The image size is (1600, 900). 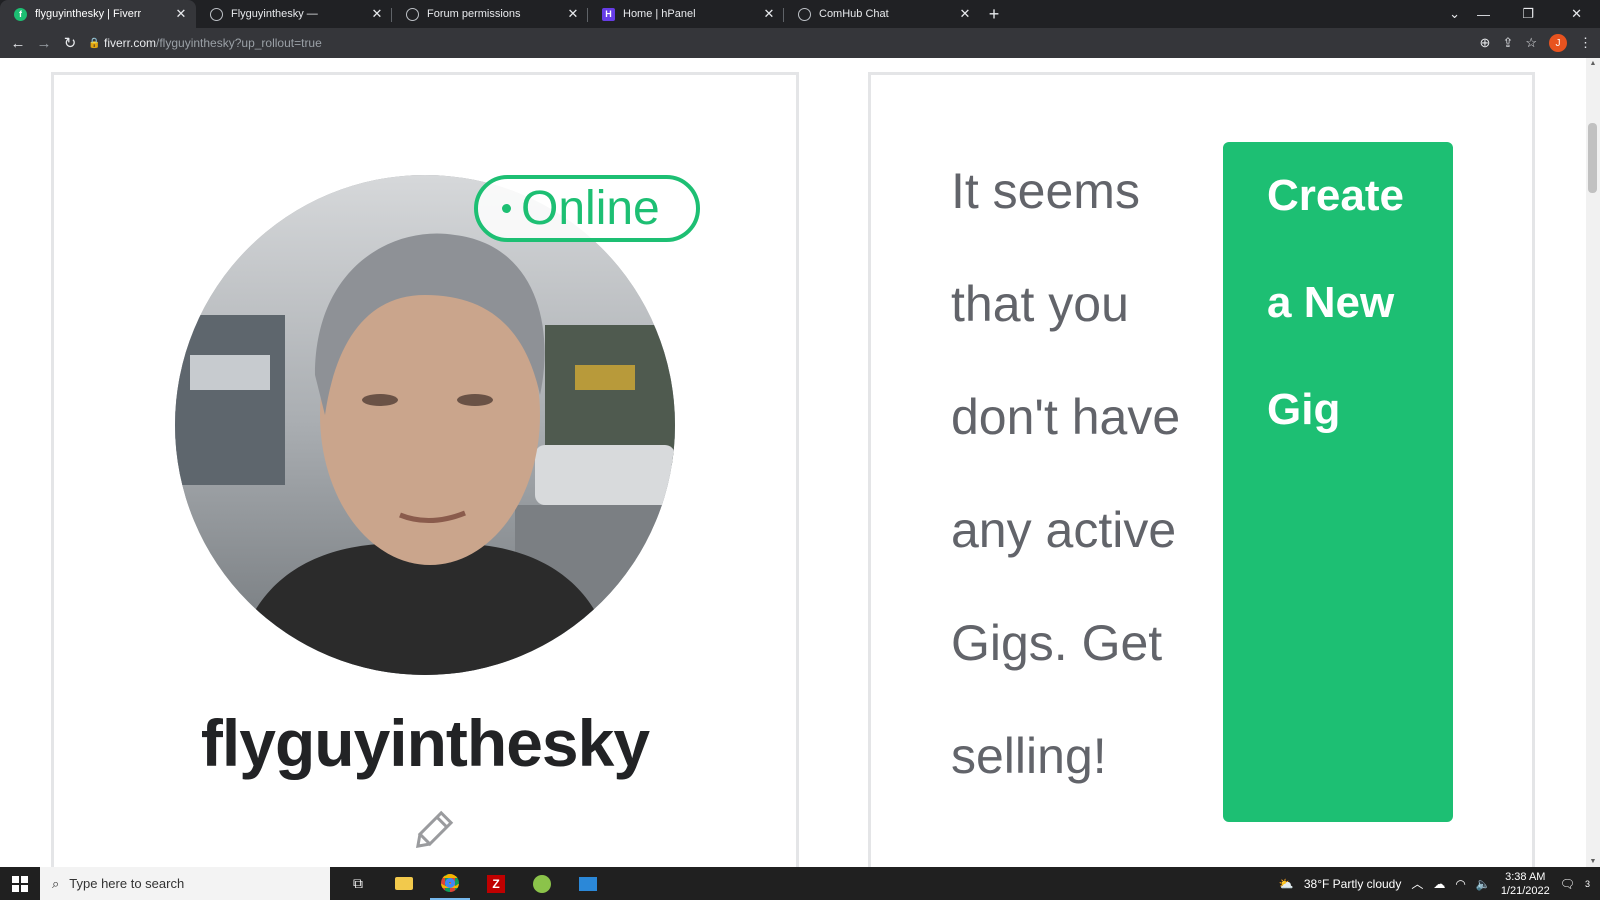 What do you see at coordinates (474, 14) in the screenshot?
I see `tab-title: Forum permissions` at bounding box center [474, 14].